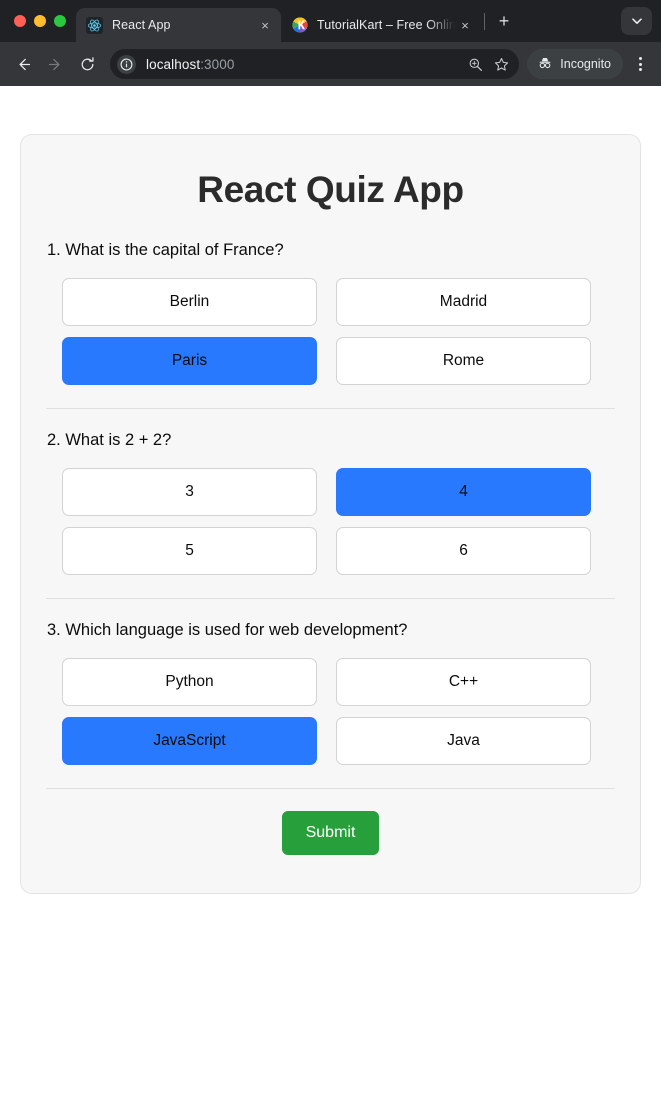  What do you see at coordinates (55, 64) in the screenshot?
I see `forward-button` at bounding box center [55, 64].